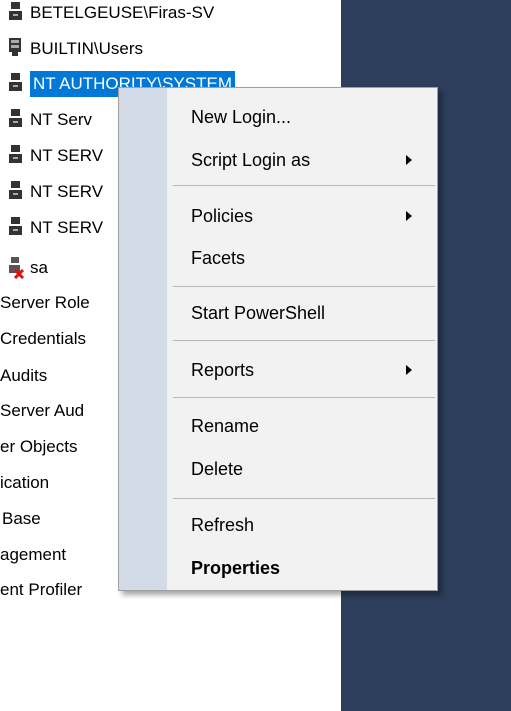  I want to click on tree-item-login-sa: sa, so click(28, 268).